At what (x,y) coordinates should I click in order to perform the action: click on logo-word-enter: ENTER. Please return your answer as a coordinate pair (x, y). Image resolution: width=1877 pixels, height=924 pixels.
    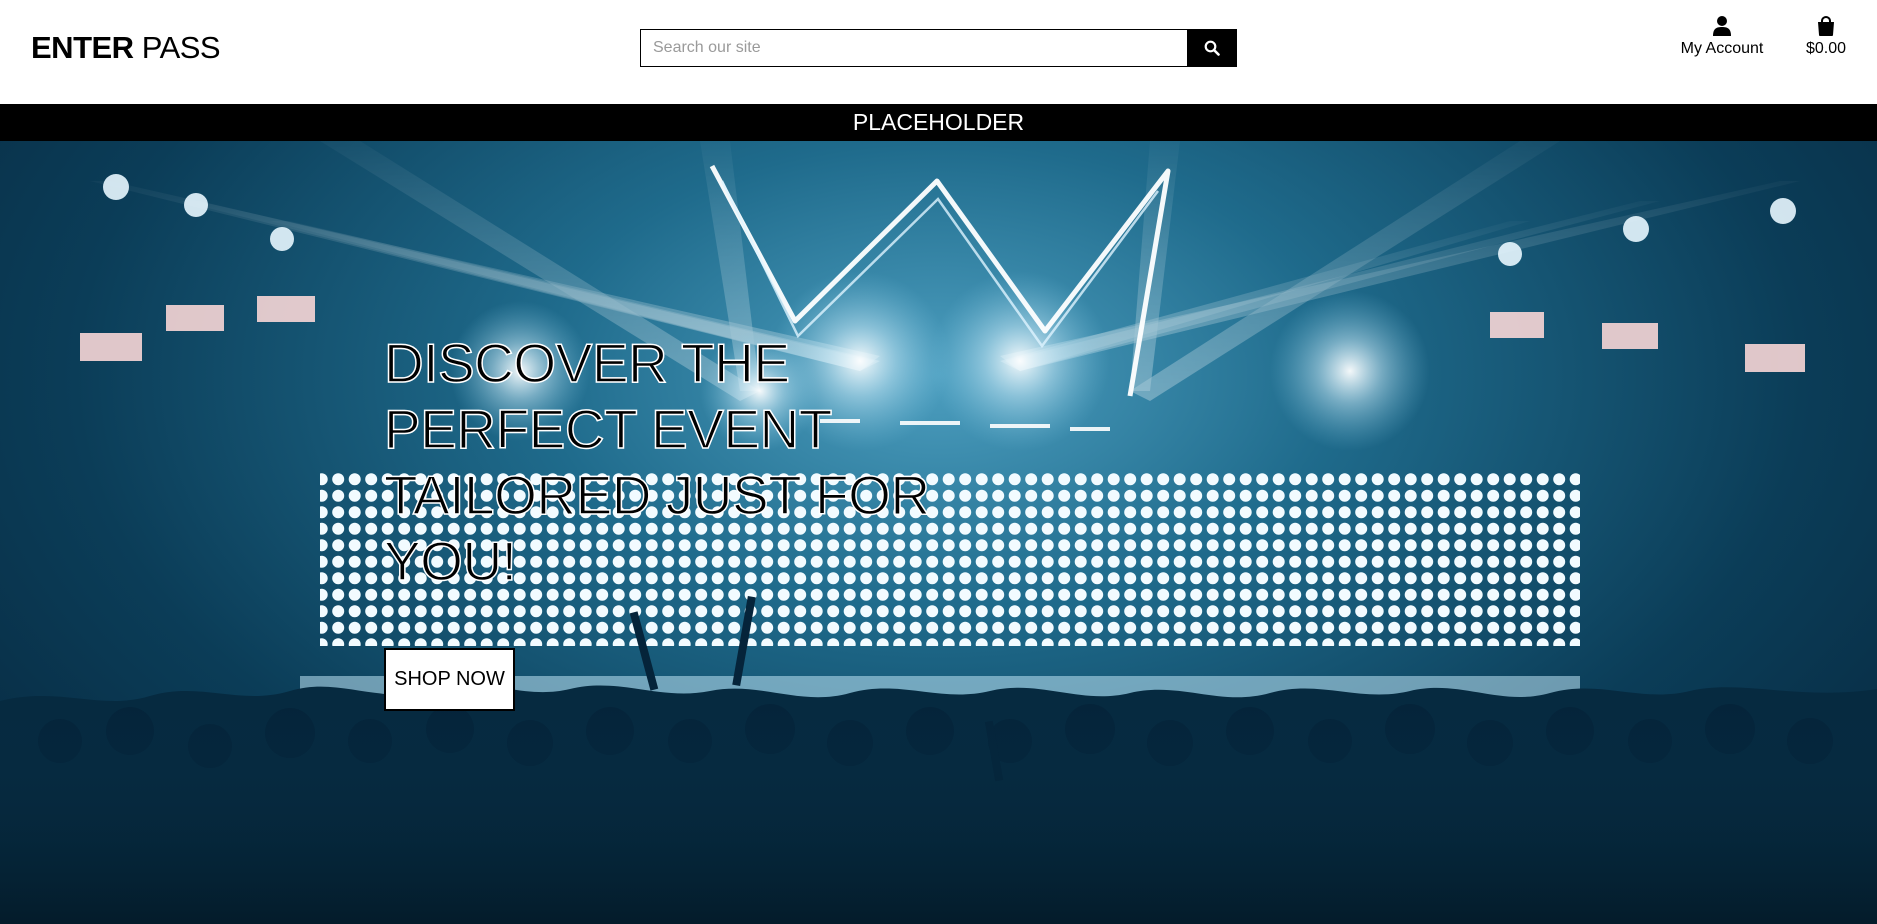
    Looking at the image, I should click on (82, 47).